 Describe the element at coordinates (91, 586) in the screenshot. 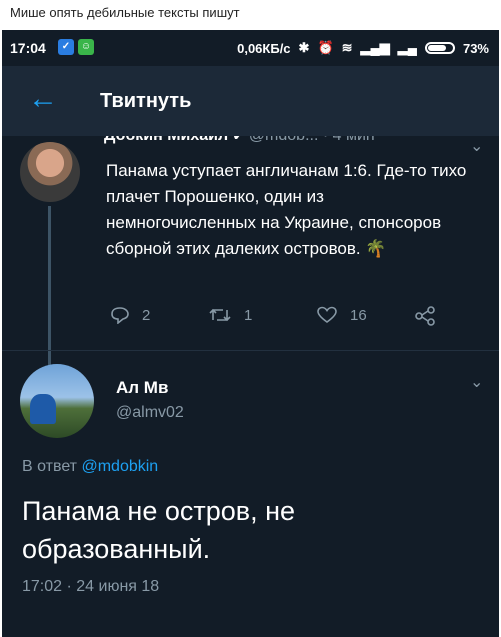

I see `tweet2-timestamp: 17:02 · 24 июня 18` at that location.